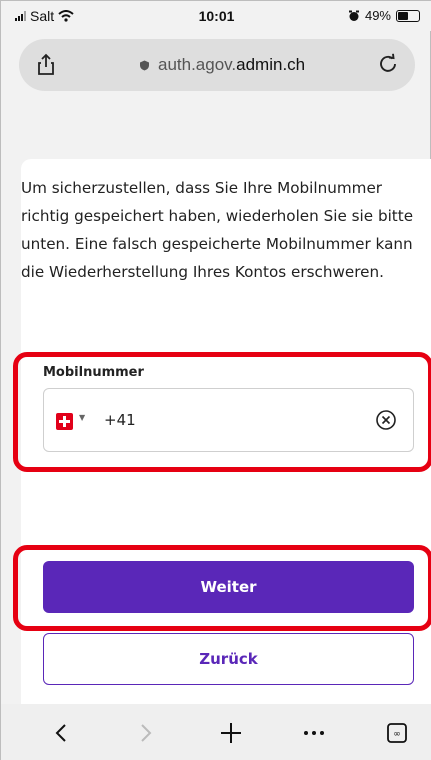 The height and width of the screenshot is (760, 431). I want to click on status-bar: Salt 10:01 49%, so click(216, 16).